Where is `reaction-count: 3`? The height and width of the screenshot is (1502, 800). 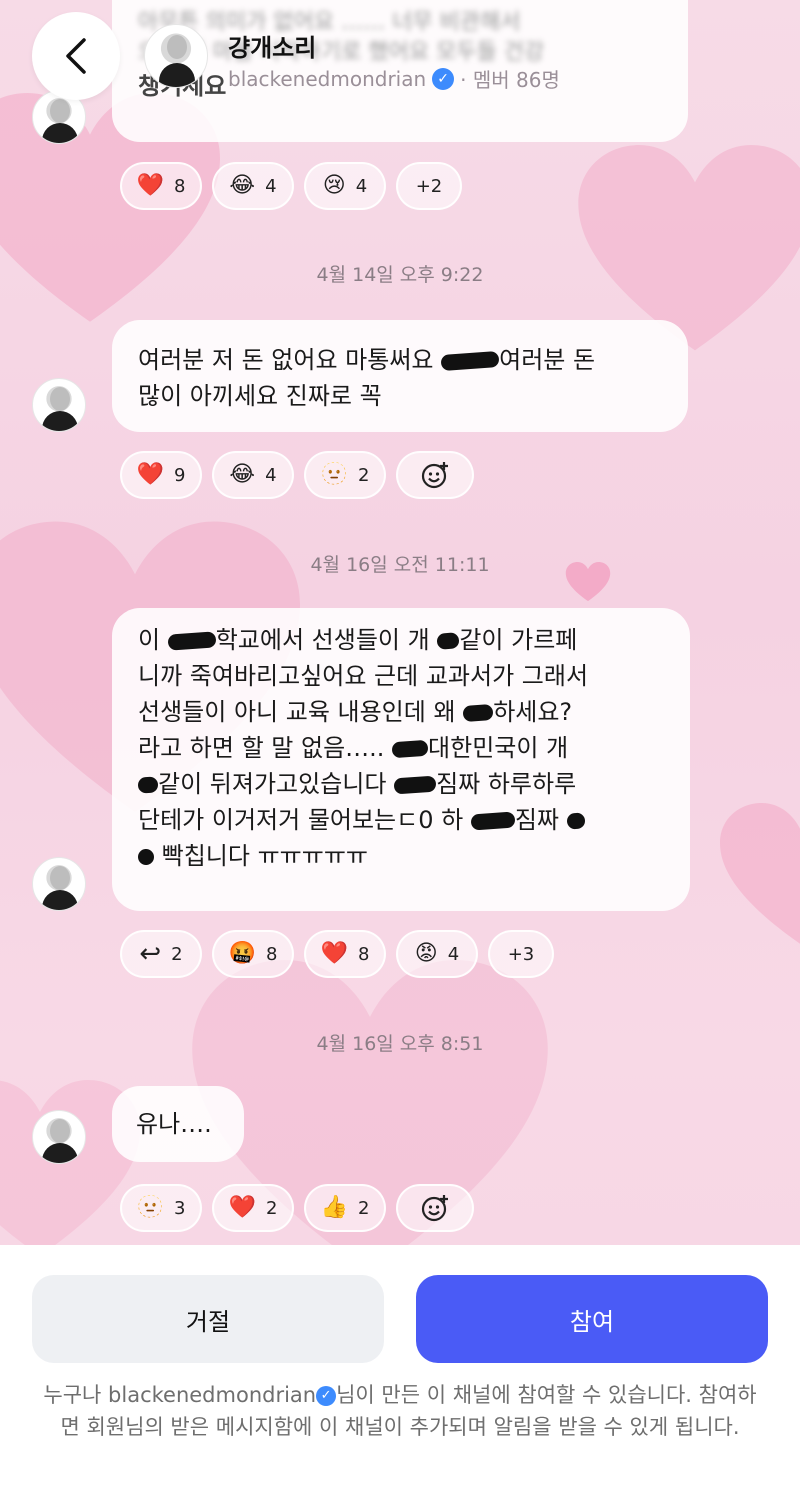 reaction-count: 3 is located at coordinates (179, 1208).